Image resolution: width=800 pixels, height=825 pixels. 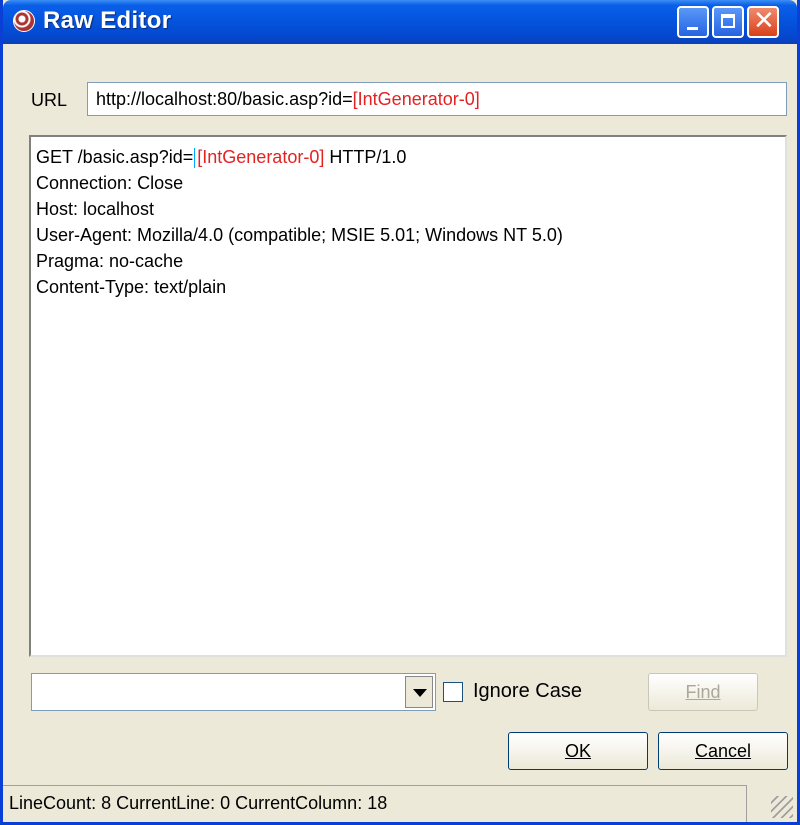 What do you see at coordinates (782, 807) in the screenshot?
I see `resize-grip-icon` at bounding box center [782, 807].